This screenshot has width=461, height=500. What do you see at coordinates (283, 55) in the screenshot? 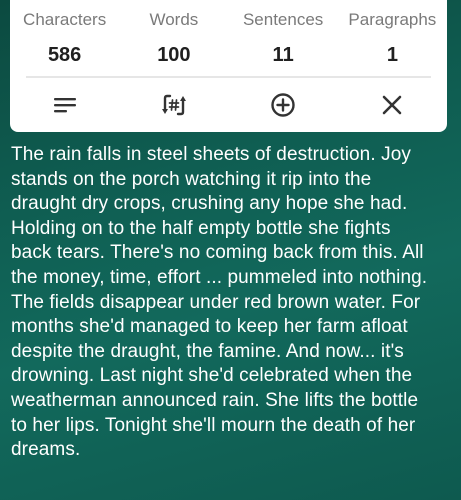
I see `stat-value: 11` at bounding box center [283, 55].